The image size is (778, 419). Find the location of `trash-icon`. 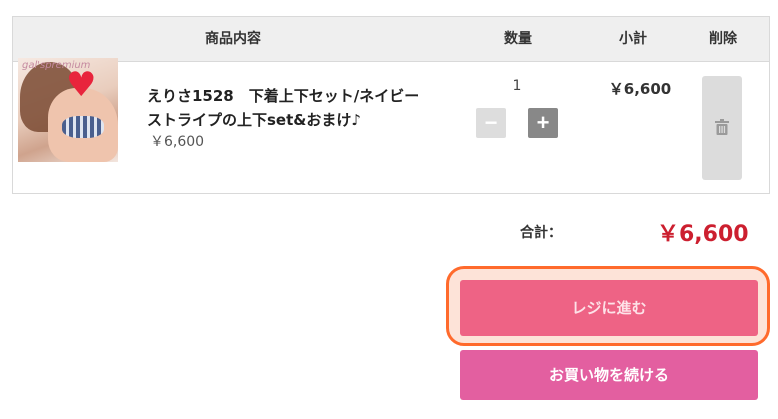

trash-icon is located at coordinates (722, 127).